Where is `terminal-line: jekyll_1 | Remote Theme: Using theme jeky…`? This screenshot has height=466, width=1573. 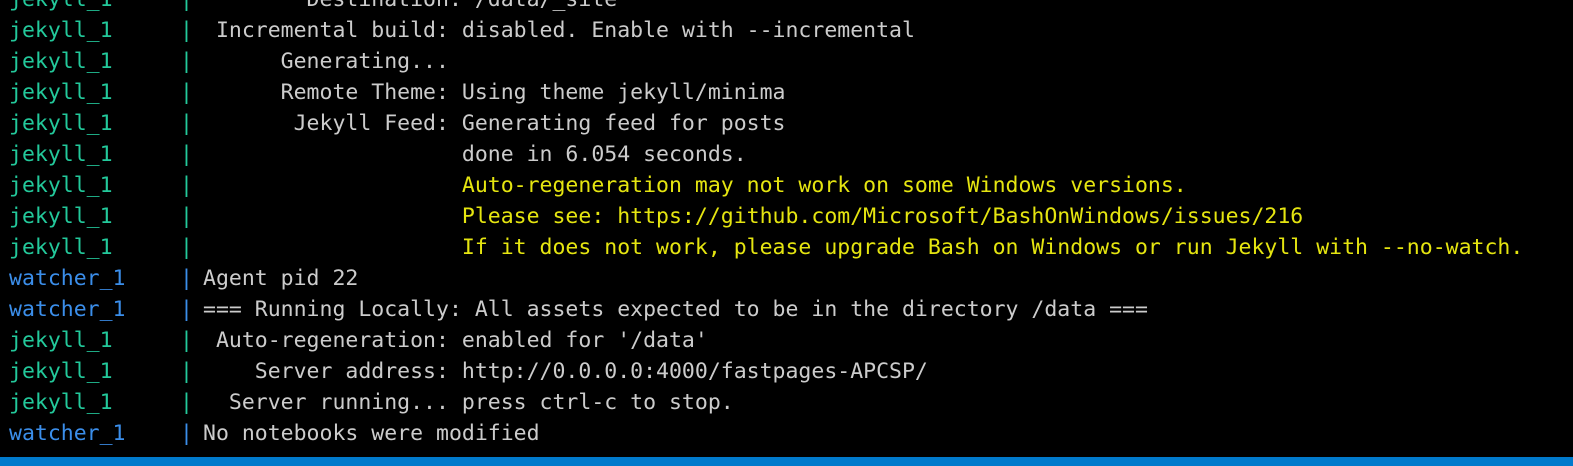 terminal-line: jekyll_1 | Remote Theme: Using theme jeky… is located at coordinates (786, 92).